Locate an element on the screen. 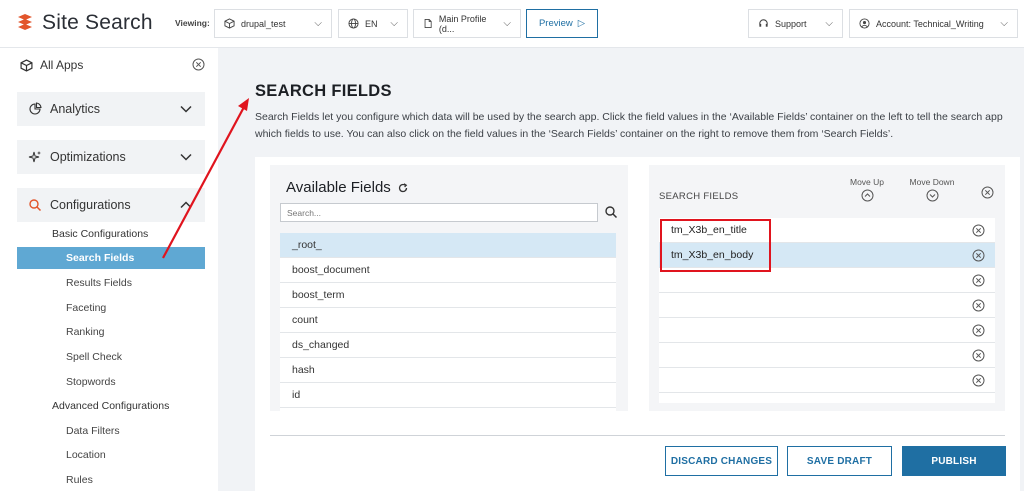 The width and height of the screenshot is (1024, 491). language-selector: EN ⌵ is located at coordinates (373, 23).